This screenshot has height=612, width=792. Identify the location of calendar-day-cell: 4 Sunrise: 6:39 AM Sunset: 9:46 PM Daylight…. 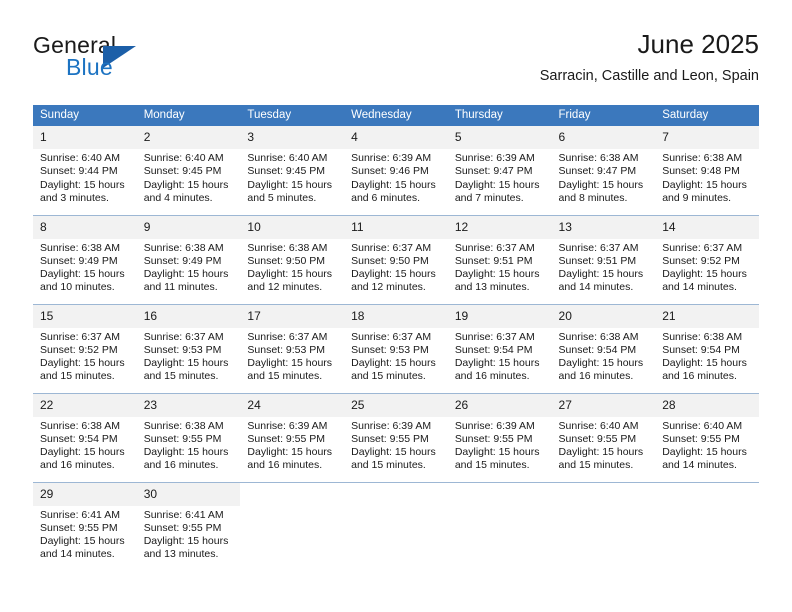
(396, 171).